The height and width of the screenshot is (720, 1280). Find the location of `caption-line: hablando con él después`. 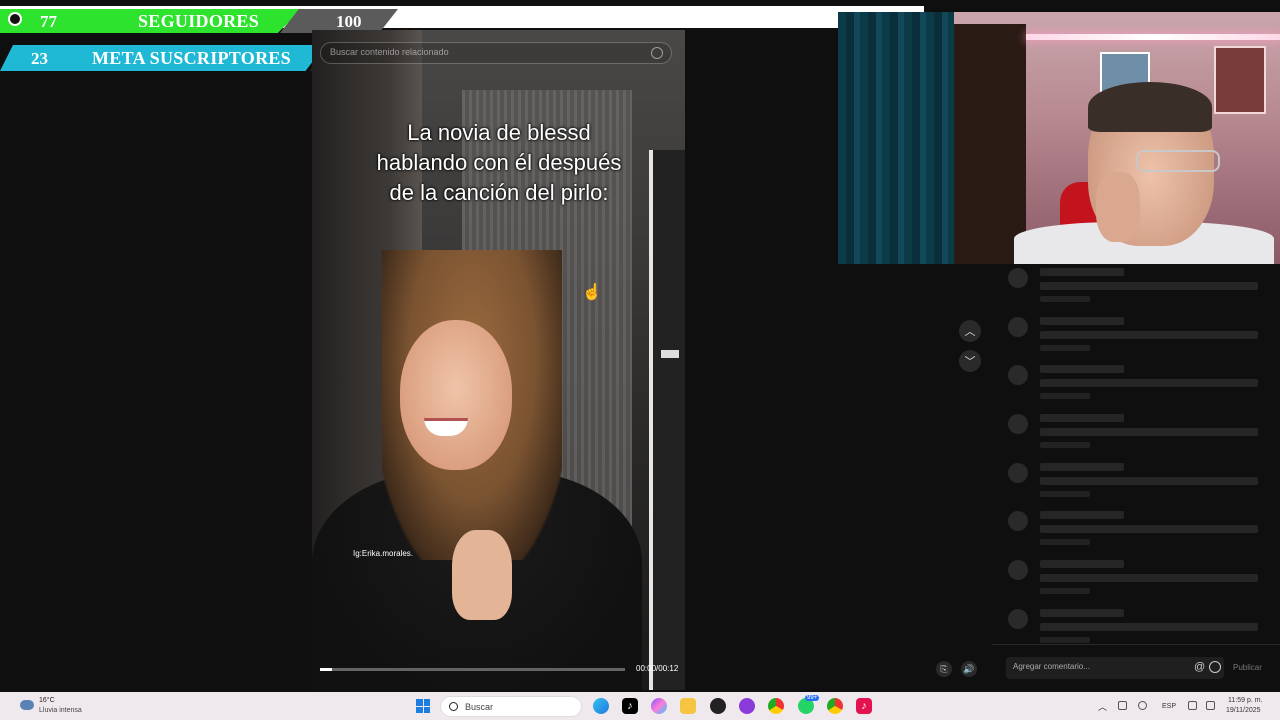

caption-line: hablando con él después is located at coordinates (499, 162).